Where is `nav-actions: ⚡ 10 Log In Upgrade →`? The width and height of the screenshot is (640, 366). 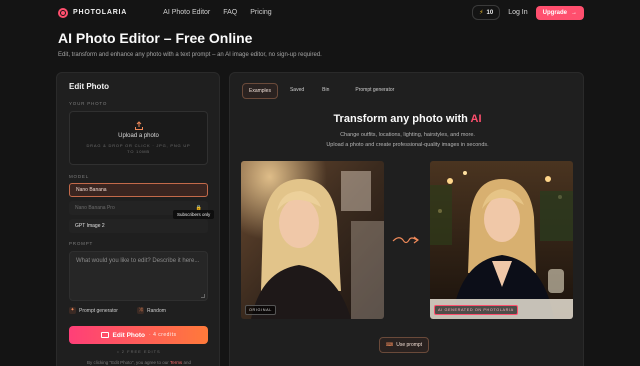 nav-actions: ⚡ 10 Log In Upgrade → is located at coordinates (528, 12).